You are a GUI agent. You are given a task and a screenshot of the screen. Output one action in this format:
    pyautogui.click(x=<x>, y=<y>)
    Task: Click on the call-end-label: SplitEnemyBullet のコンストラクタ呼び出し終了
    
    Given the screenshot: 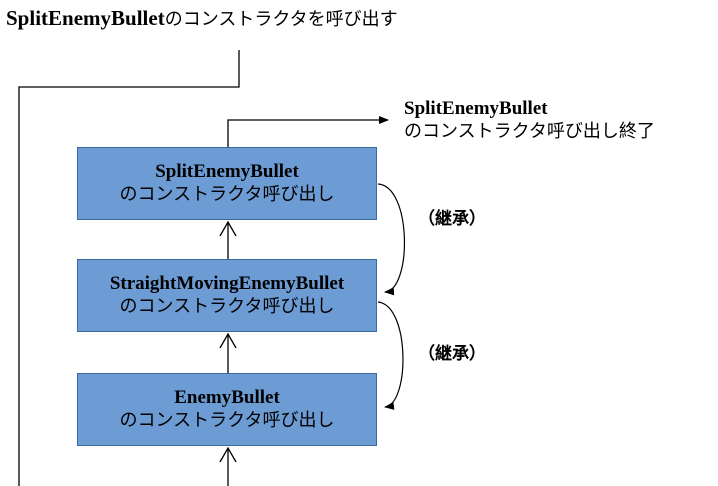 What is the action you would take?
    pyautogui.click(x=529, y=120)
    